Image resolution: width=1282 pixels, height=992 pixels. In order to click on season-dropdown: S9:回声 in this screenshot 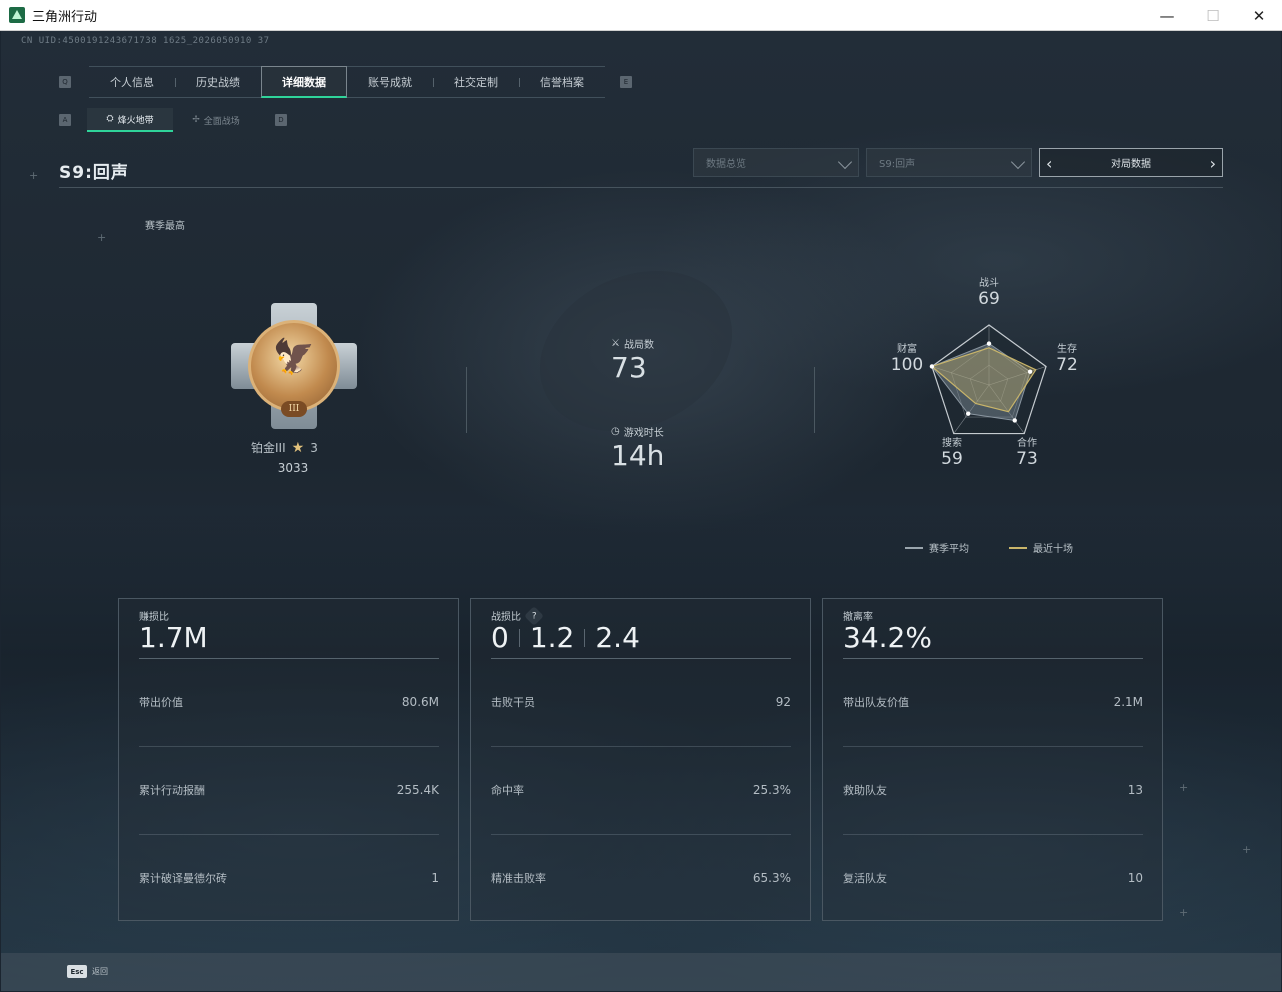, I will do `click(949, 162)`.